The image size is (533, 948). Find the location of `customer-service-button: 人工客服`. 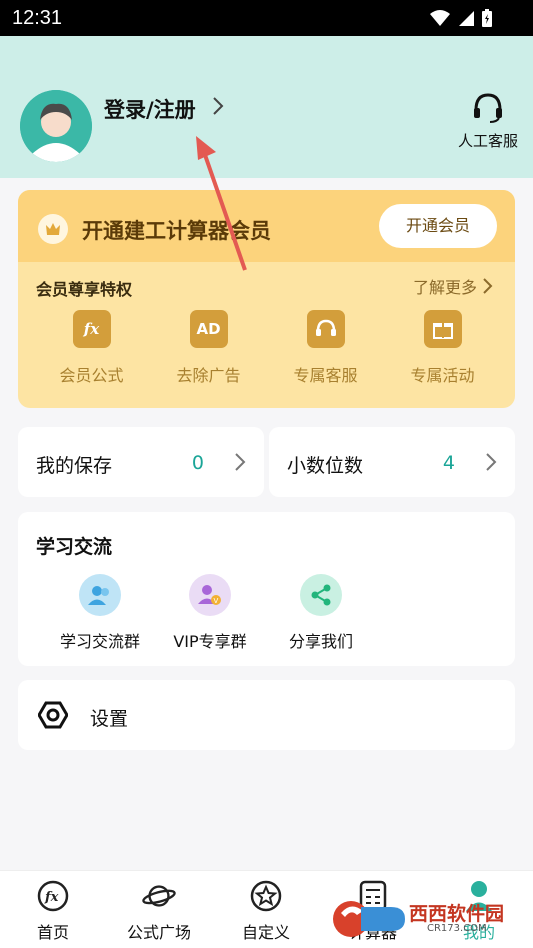

customer-service-button: 人工客服 is located at coordinates (488, 121).